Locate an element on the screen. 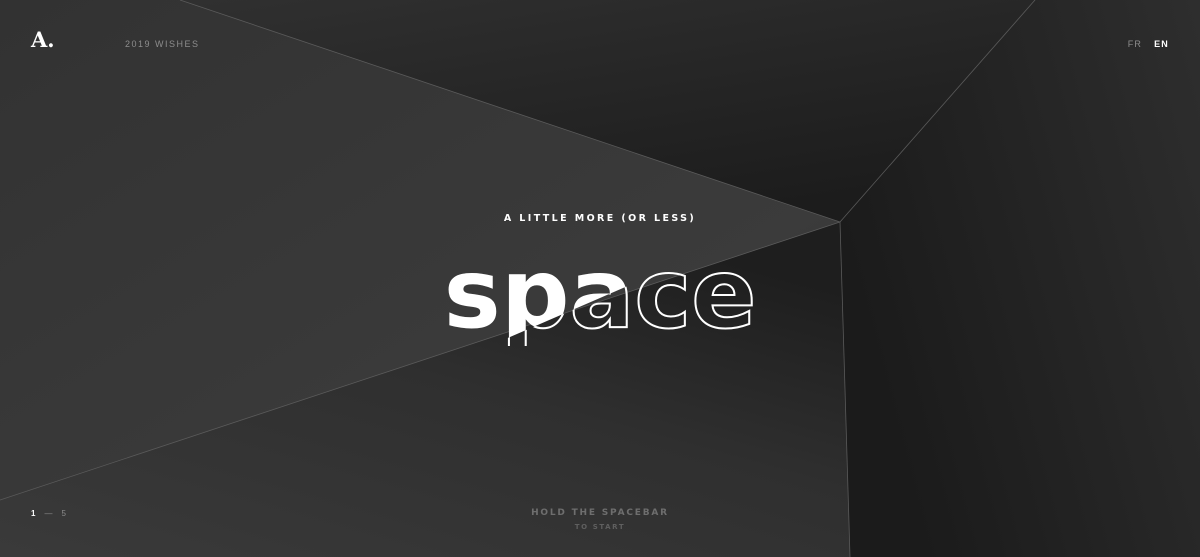 The width and height of the screenshot is (1200, 557). spacebar-hint: HOLD THE SPACEBAR TO START is located at coordinates (600, 519).